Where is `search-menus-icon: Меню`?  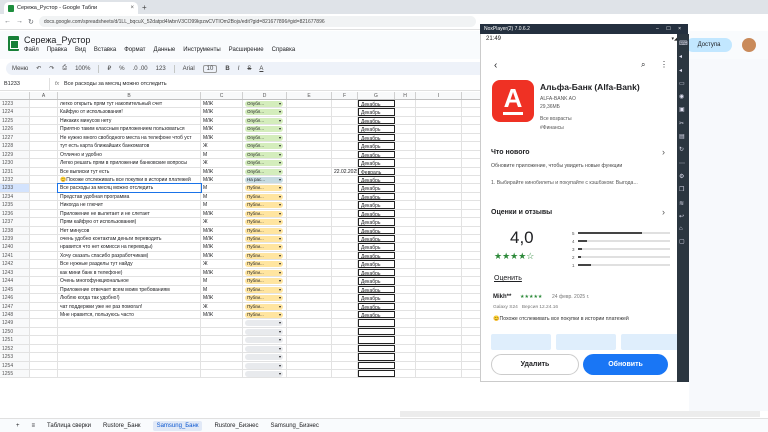 search-menus-icon: Меню is located at coordinates (20, 69).